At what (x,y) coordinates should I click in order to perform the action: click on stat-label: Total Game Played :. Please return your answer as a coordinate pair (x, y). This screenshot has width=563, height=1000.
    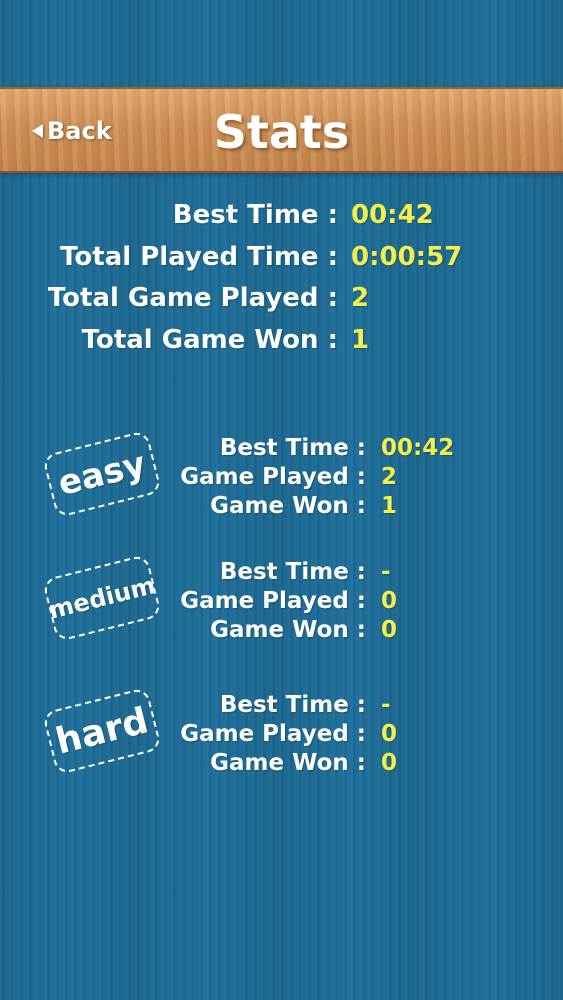
    Looking at the image, I should click on (192, 298).